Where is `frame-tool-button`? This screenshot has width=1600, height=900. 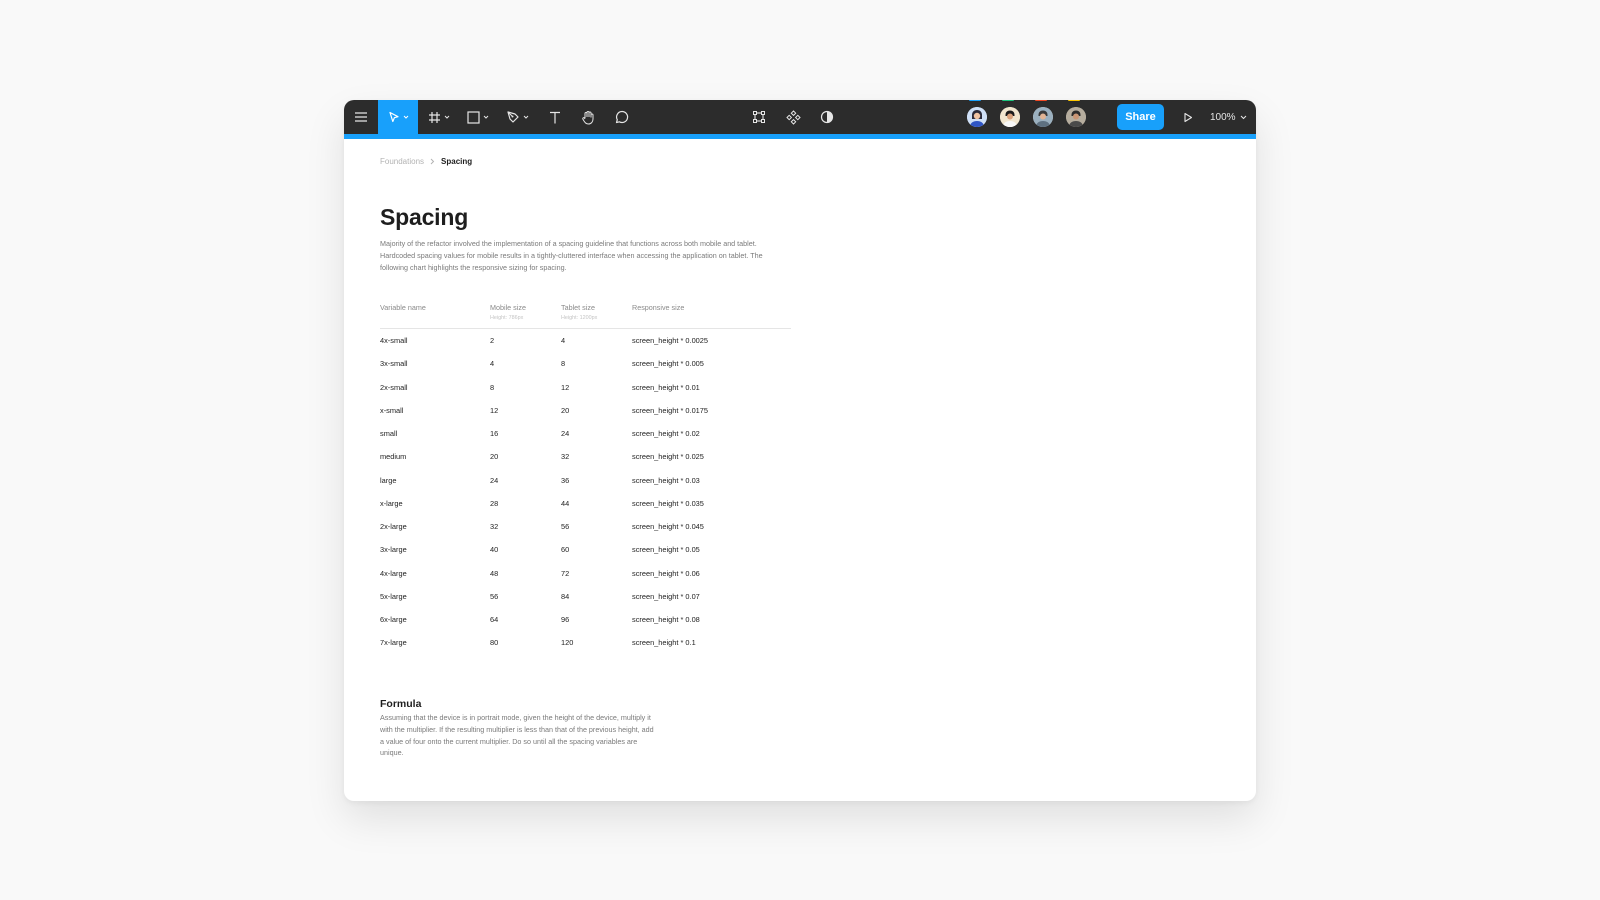
frame-tool-button is located at coordinates (439, 117).